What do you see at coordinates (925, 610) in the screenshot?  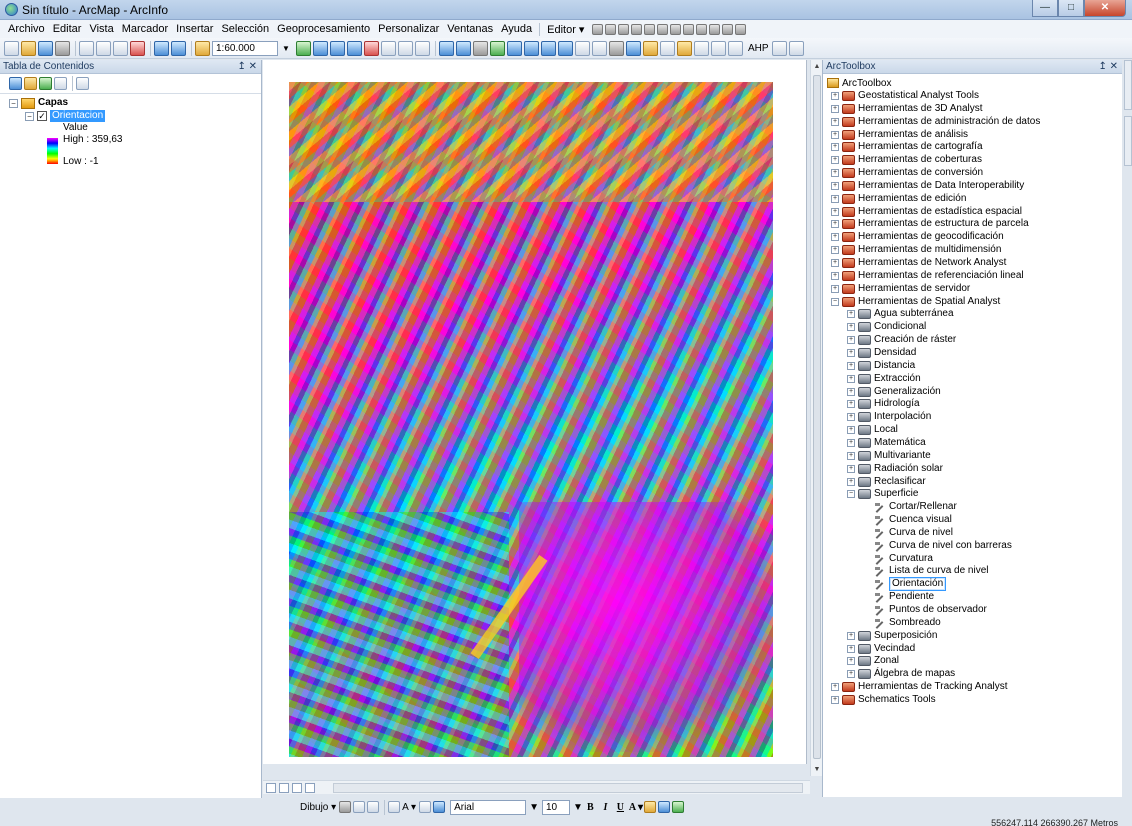 I see `tool-item: Puntos de observador` at bounding box center [925, 610].